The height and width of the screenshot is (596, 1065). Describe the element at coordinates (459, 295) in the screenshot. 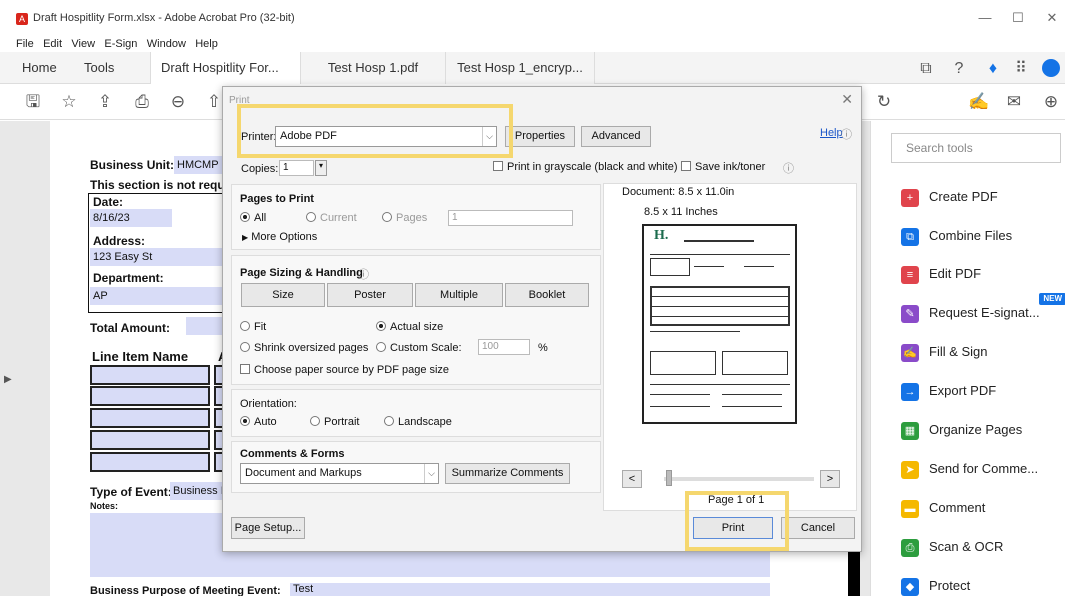

I see `multiple-button: Multiple` at that location.